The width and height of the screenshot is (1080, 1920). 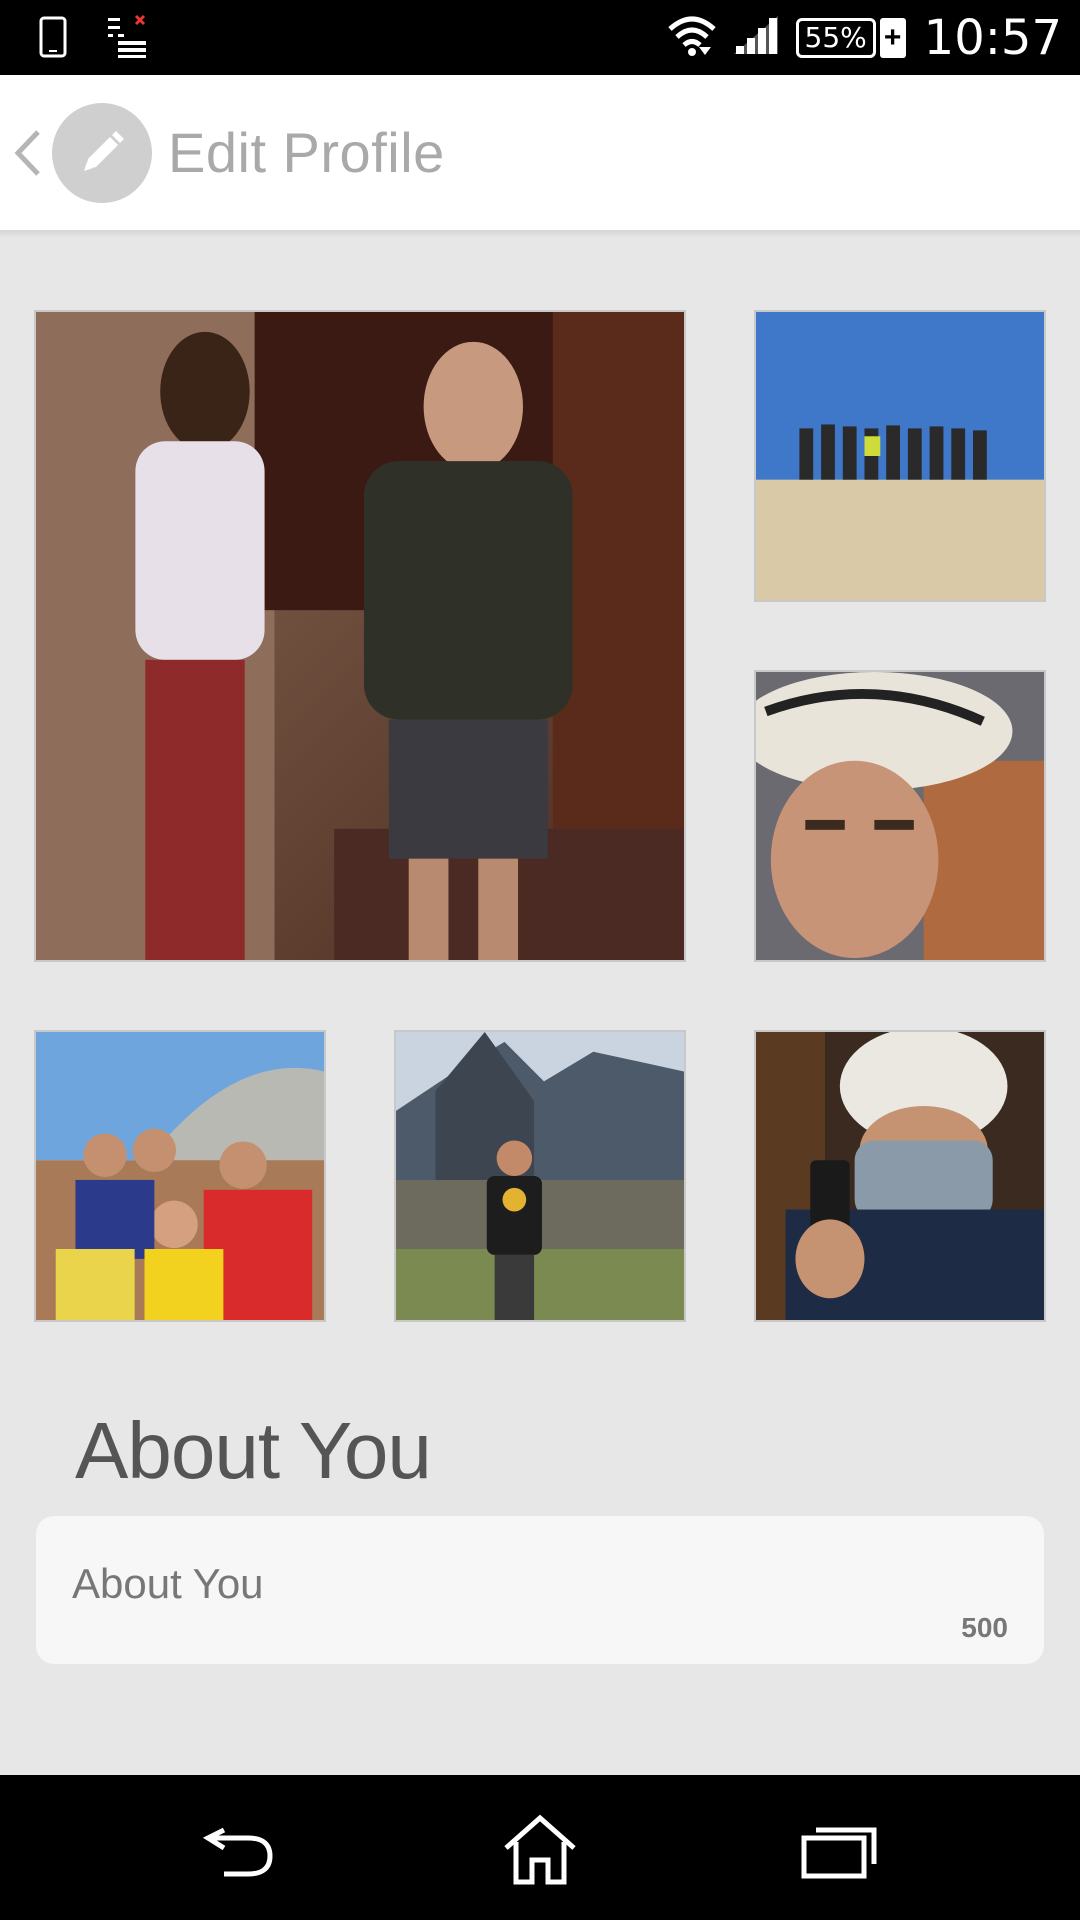 I want to click on back-icon, so click(x=240, y=1850).